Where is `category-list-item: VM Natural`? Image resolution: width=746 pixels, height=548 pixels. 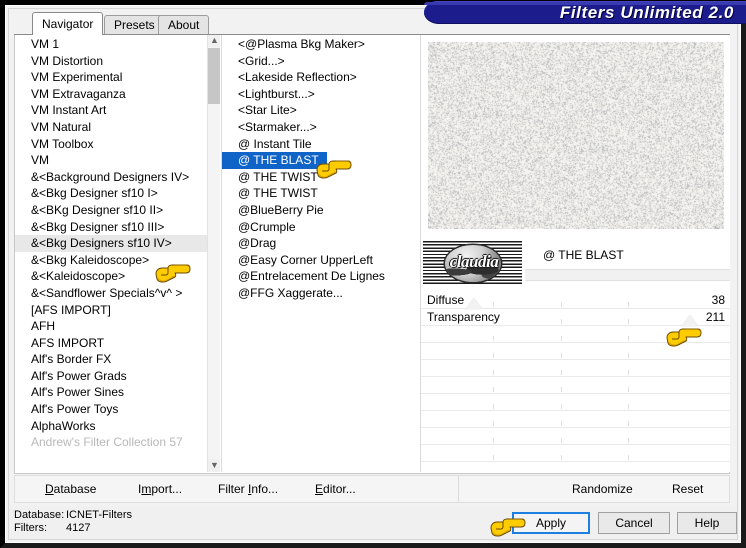
category-list-item: VM Natural is located at coordinates (117, 127).